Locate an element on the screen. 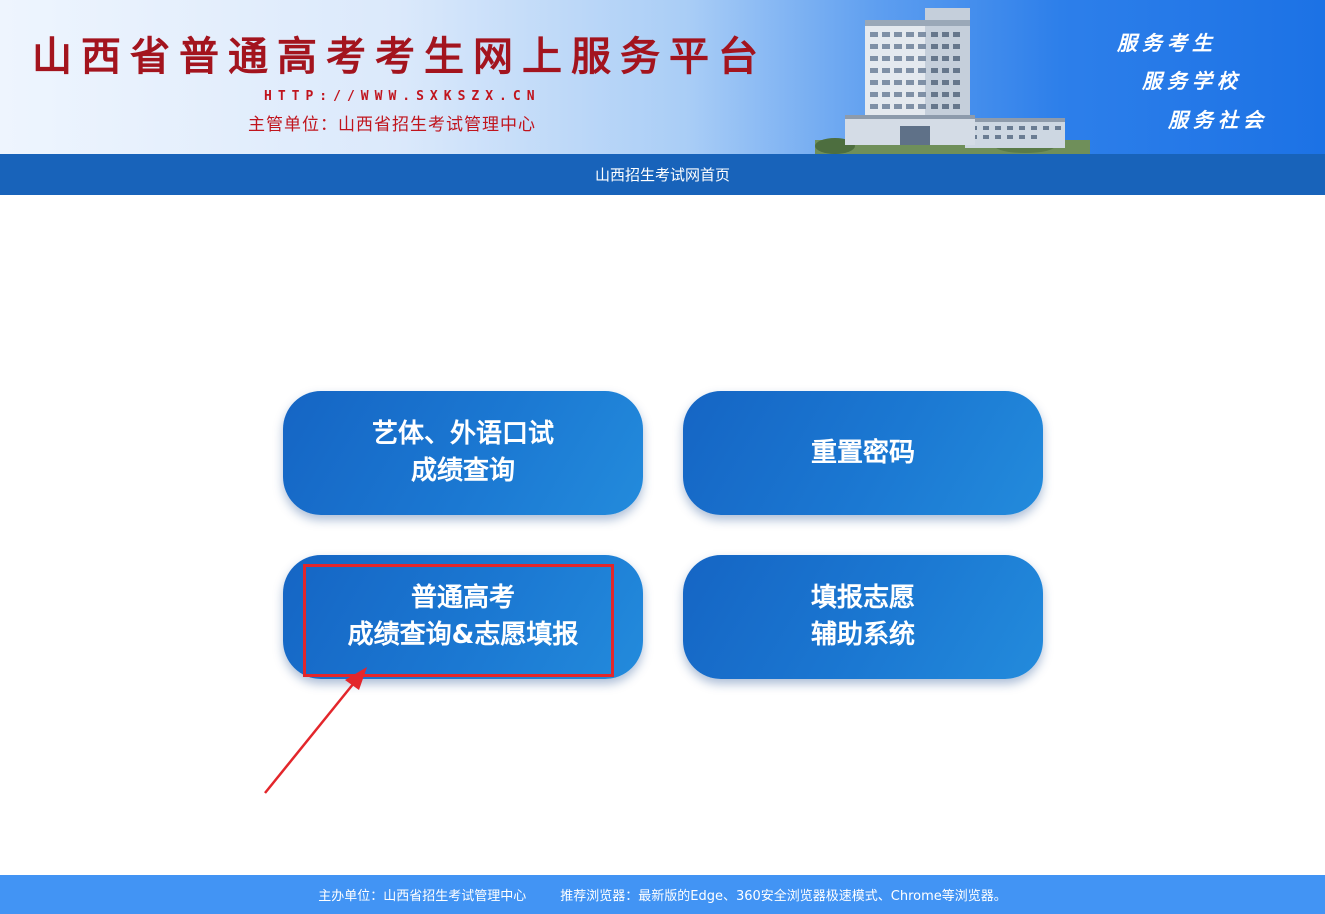 The height and width of the screenshot is (914, 1325). footer-browser-tip: 推荐浏览器：最新版的Edge、360安全浏览器极速模式、Chrome等浏览器。 is located at coordinates (783, 896).